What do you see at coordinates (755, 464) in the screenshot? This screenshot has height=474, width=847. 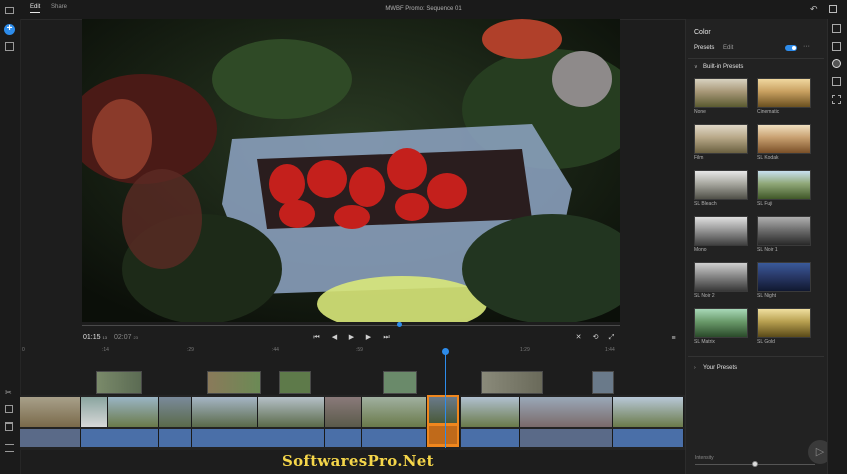 I see `intensity-slider-handle` at bounding box center [755, 464].